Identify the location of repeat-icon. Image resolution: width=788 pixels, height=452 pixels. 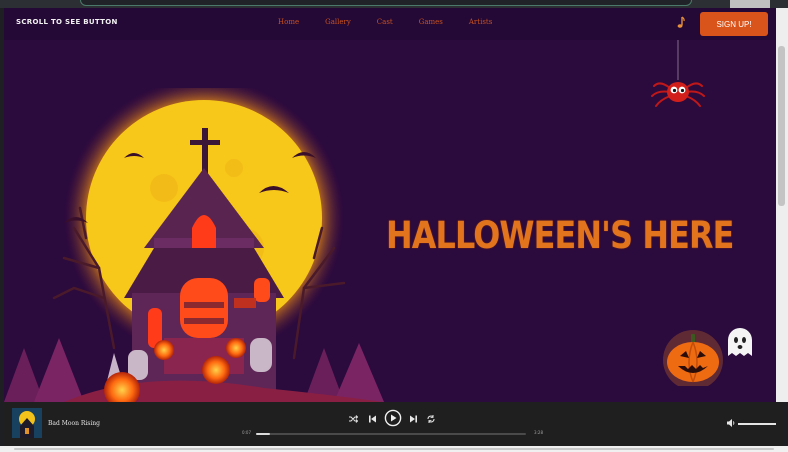
(431, 419).